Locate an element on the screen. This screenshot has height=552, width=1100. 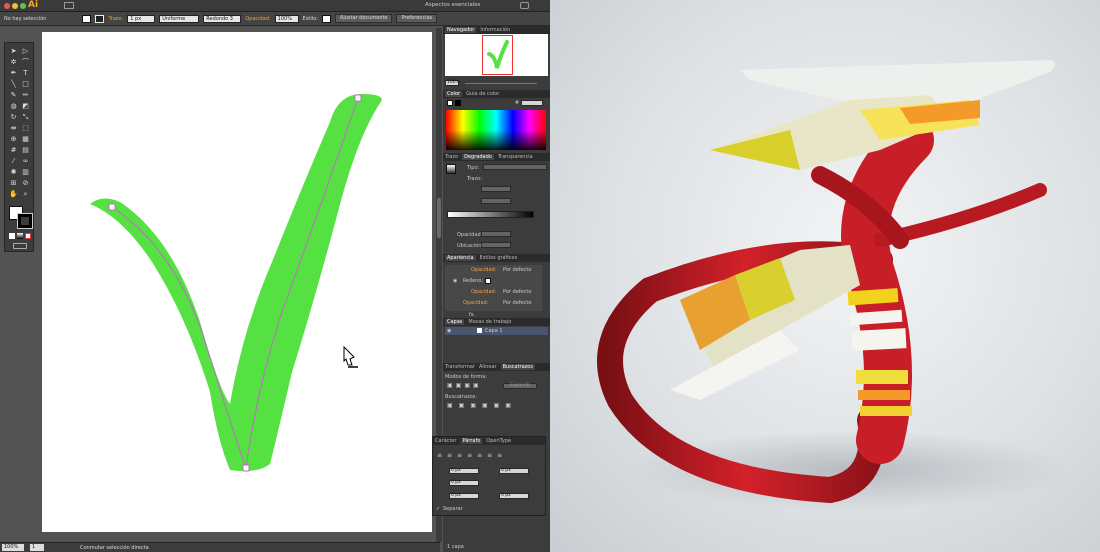
color-spectrum is located at coordinates (496, 130).